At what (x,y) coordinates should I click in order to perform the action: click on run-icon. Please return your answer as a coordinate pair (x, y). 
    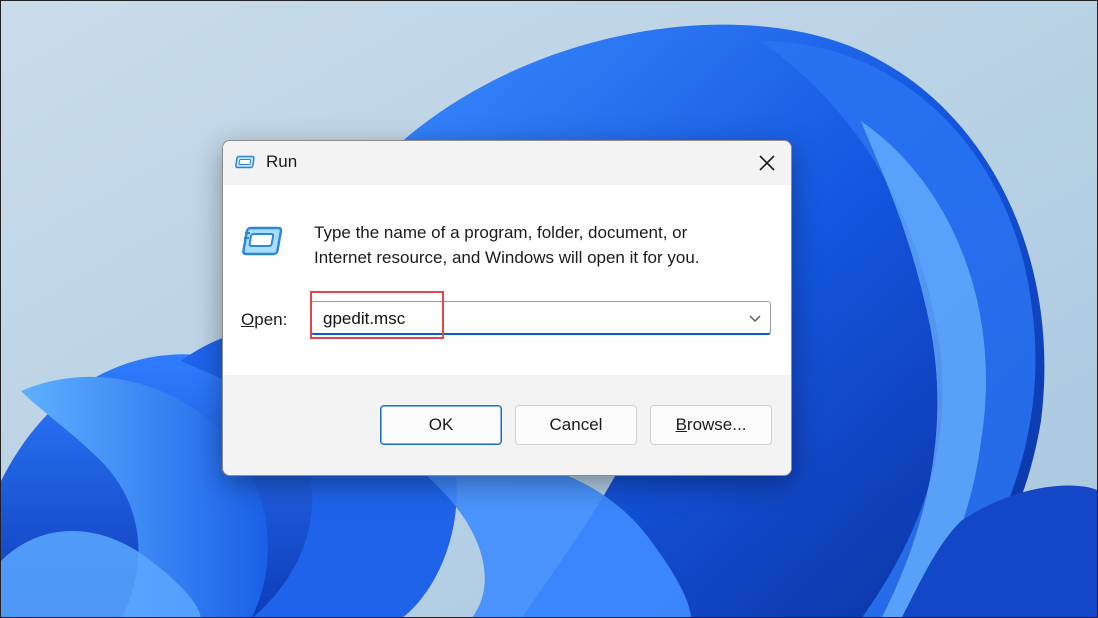
    Looking at the image, I should click on (245, 162).